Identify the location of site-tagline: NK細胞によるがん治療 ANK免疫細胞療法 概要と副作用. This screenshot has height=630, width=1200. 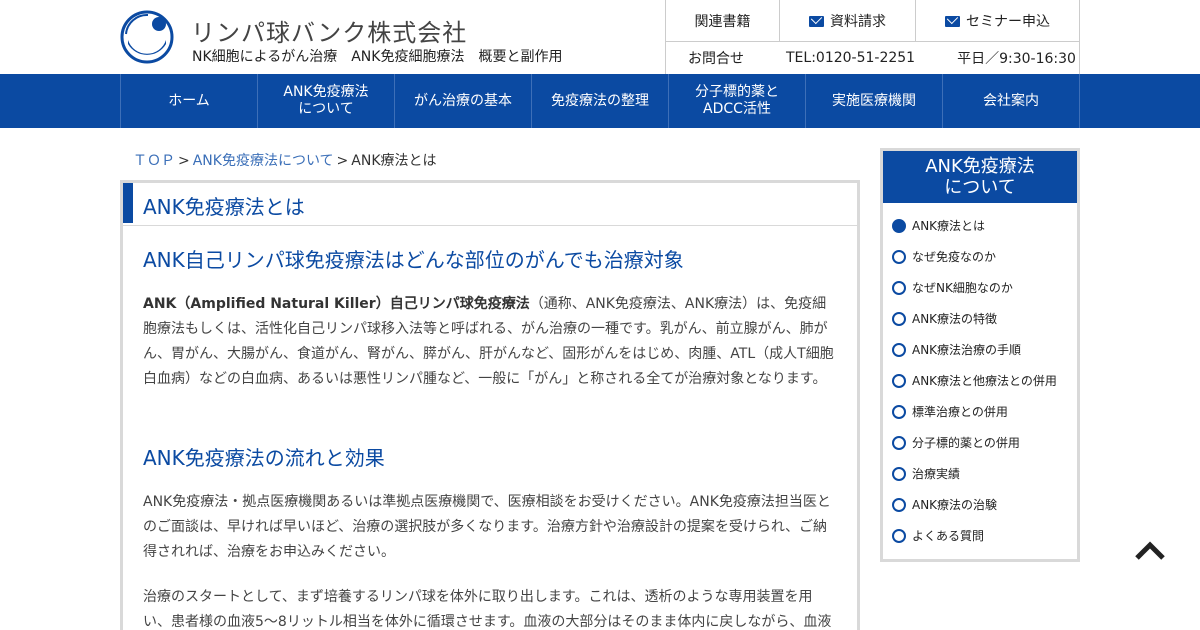
(377, 57).